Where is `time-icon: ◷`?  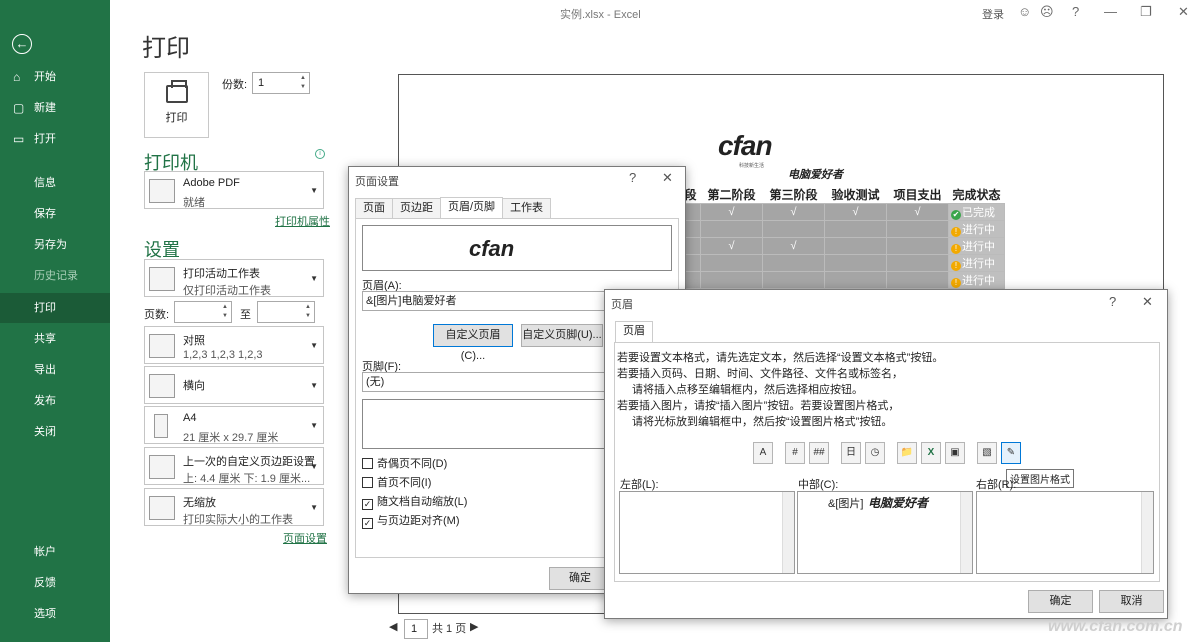 time-icon: ◷ is located at coordinates (875, 453).